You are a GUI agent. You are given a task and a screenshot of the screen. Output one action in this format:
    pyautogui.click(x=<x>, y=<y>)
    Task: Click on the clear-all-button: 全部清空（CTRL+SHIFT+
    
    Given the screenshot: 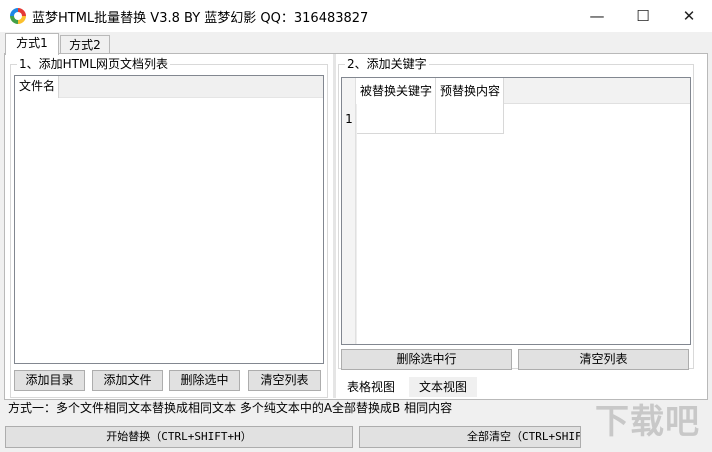 What is the action you would take?
    pyautogui.click(x=470, y=437)
    